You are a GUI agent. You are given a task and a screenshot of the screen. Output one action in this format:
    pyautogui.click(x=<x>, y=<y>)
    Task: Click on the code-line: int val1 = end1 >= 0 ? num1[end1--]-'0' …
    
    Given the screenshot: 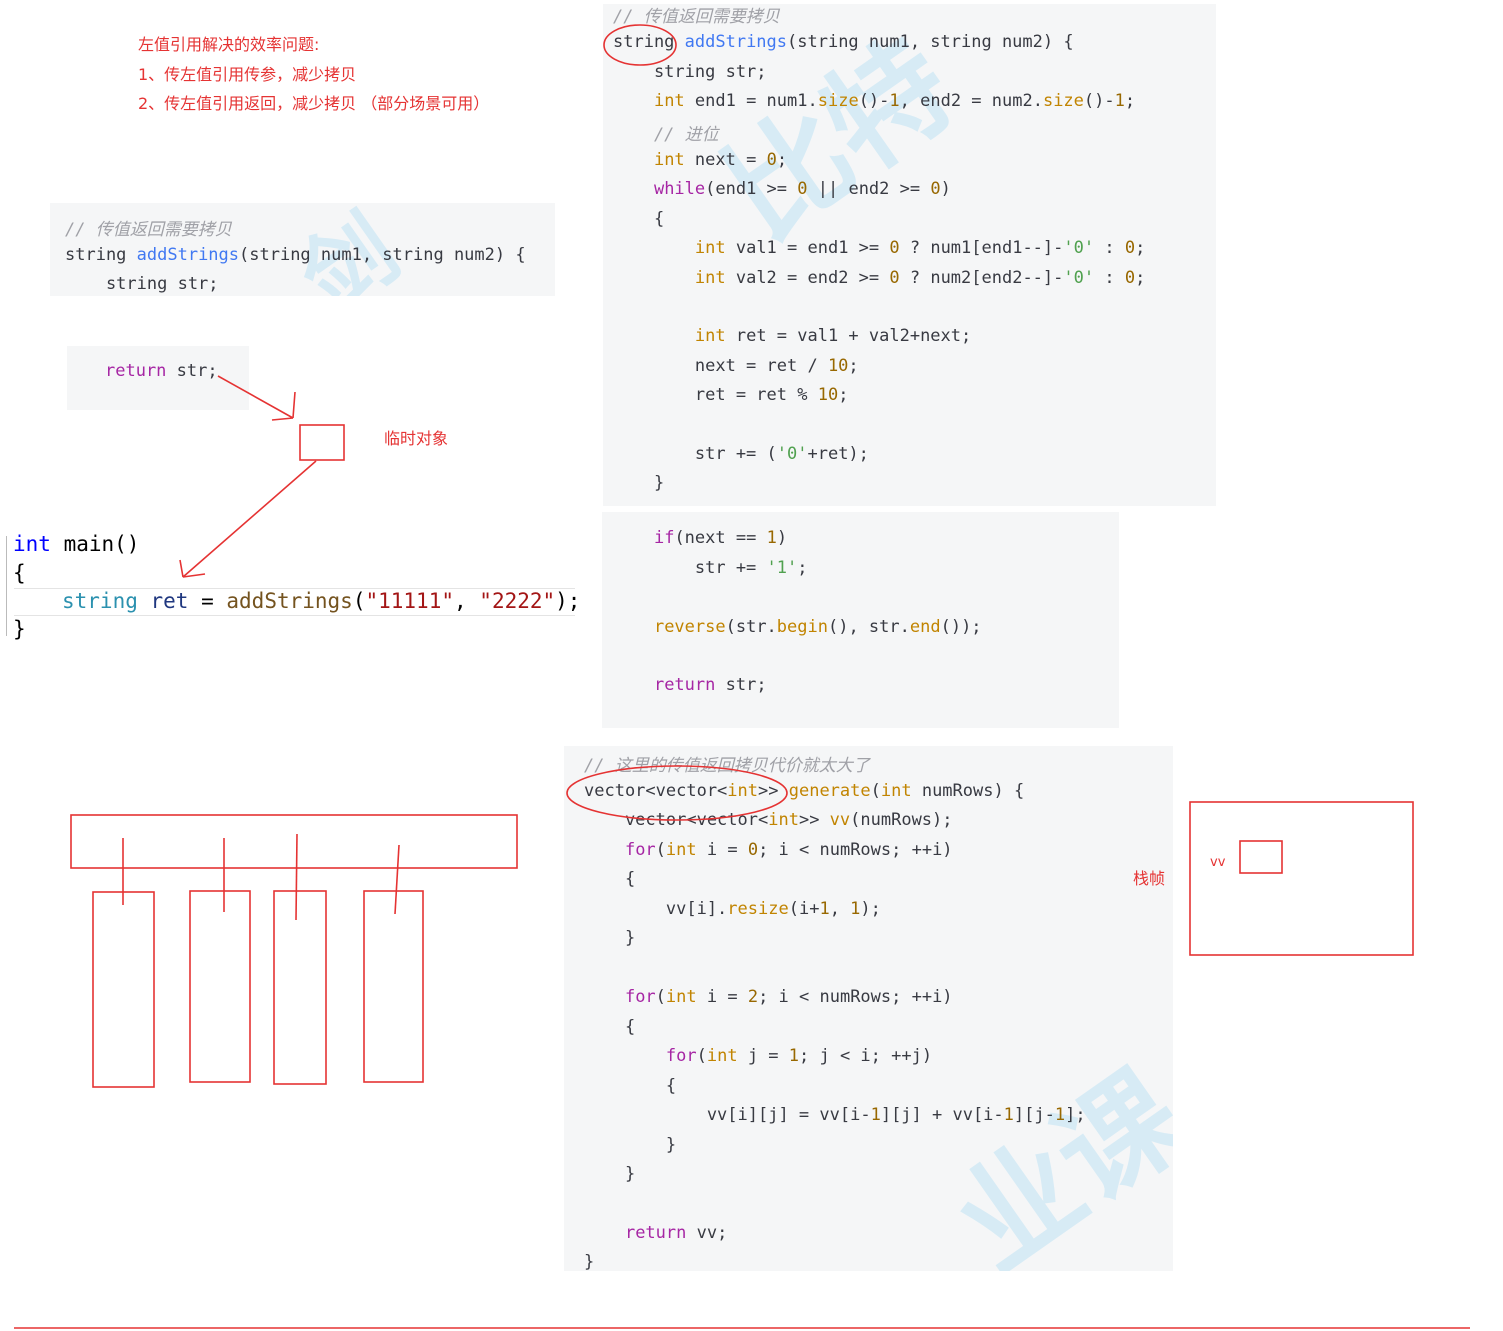 What is the action you would take?
    pyautogui.click(x=920, y=248)
    